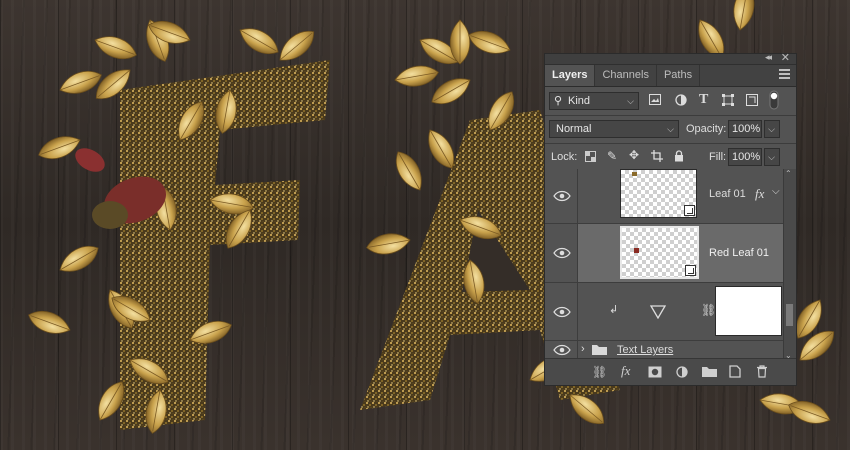 This screenshot has height=450, width=850. Describe the element at coordinates (599, 350) in the screenshot. I see `folder-icon` at that location.